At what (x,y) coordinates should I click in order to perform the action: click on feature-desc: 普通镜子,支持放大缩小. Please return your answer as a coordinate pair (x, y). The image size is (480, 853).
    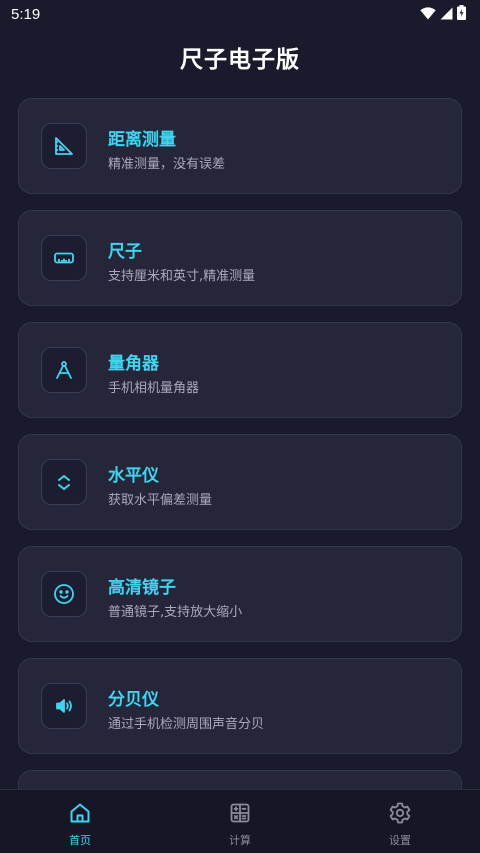
    Looking at the image, I should click on (175, 612).